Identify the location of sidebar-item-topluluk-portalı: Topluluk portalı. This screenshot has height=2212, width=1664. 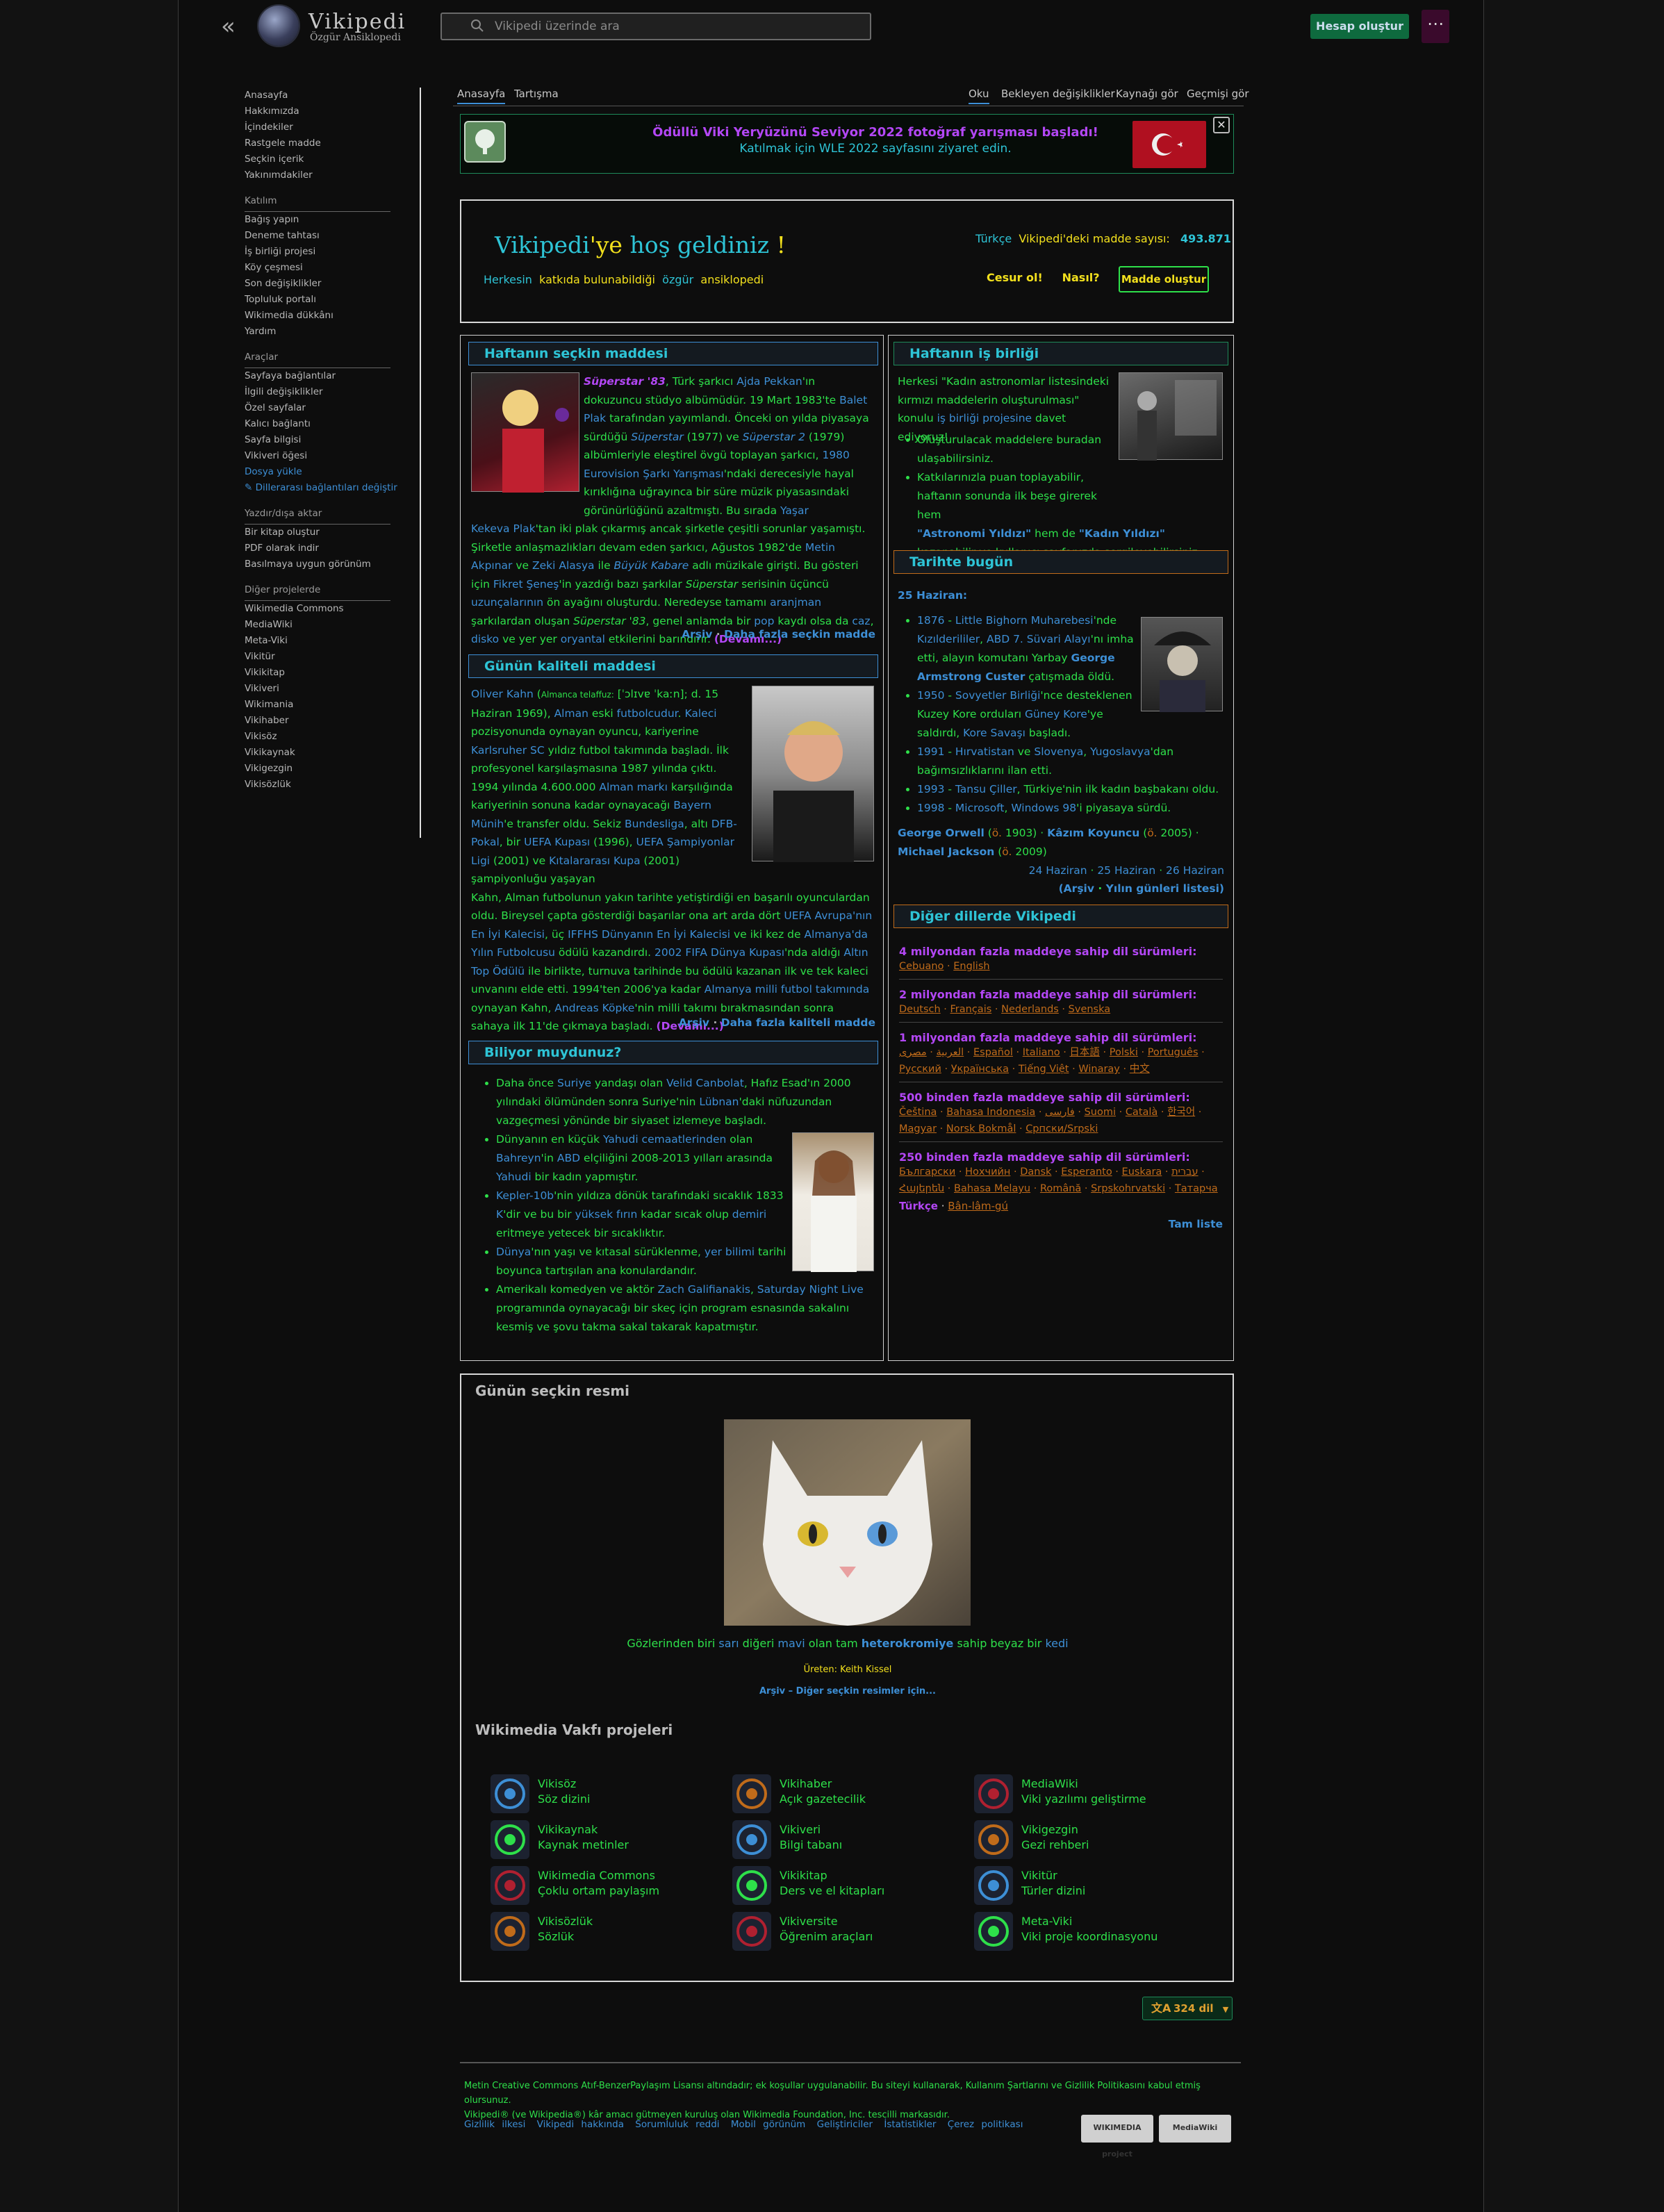
(332, 300).